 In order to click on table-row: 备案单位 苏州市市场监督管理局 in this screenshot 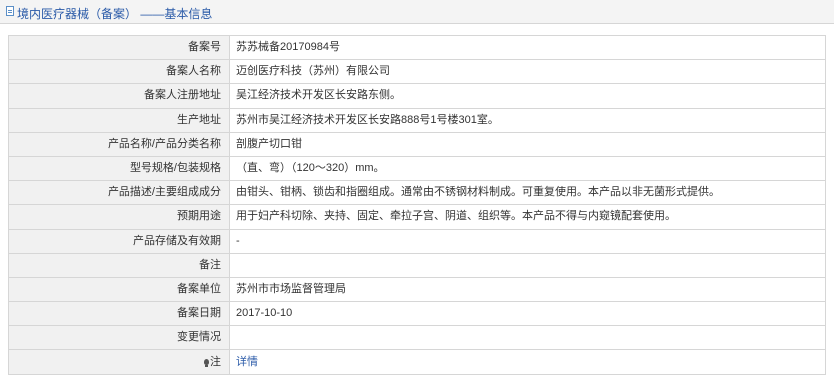, I will do `click(417, 289)`.